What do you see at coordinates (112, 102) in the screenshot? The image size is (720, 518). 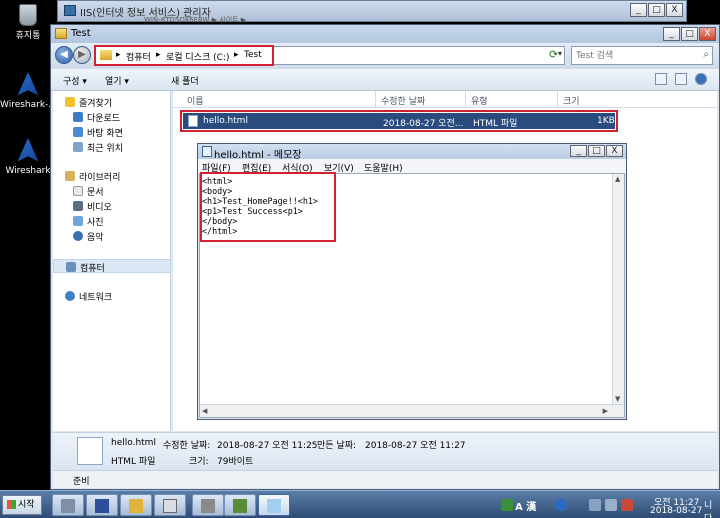 I see `nav-item-favorites: 즐겨찾기` at bounding box center [112, 102].